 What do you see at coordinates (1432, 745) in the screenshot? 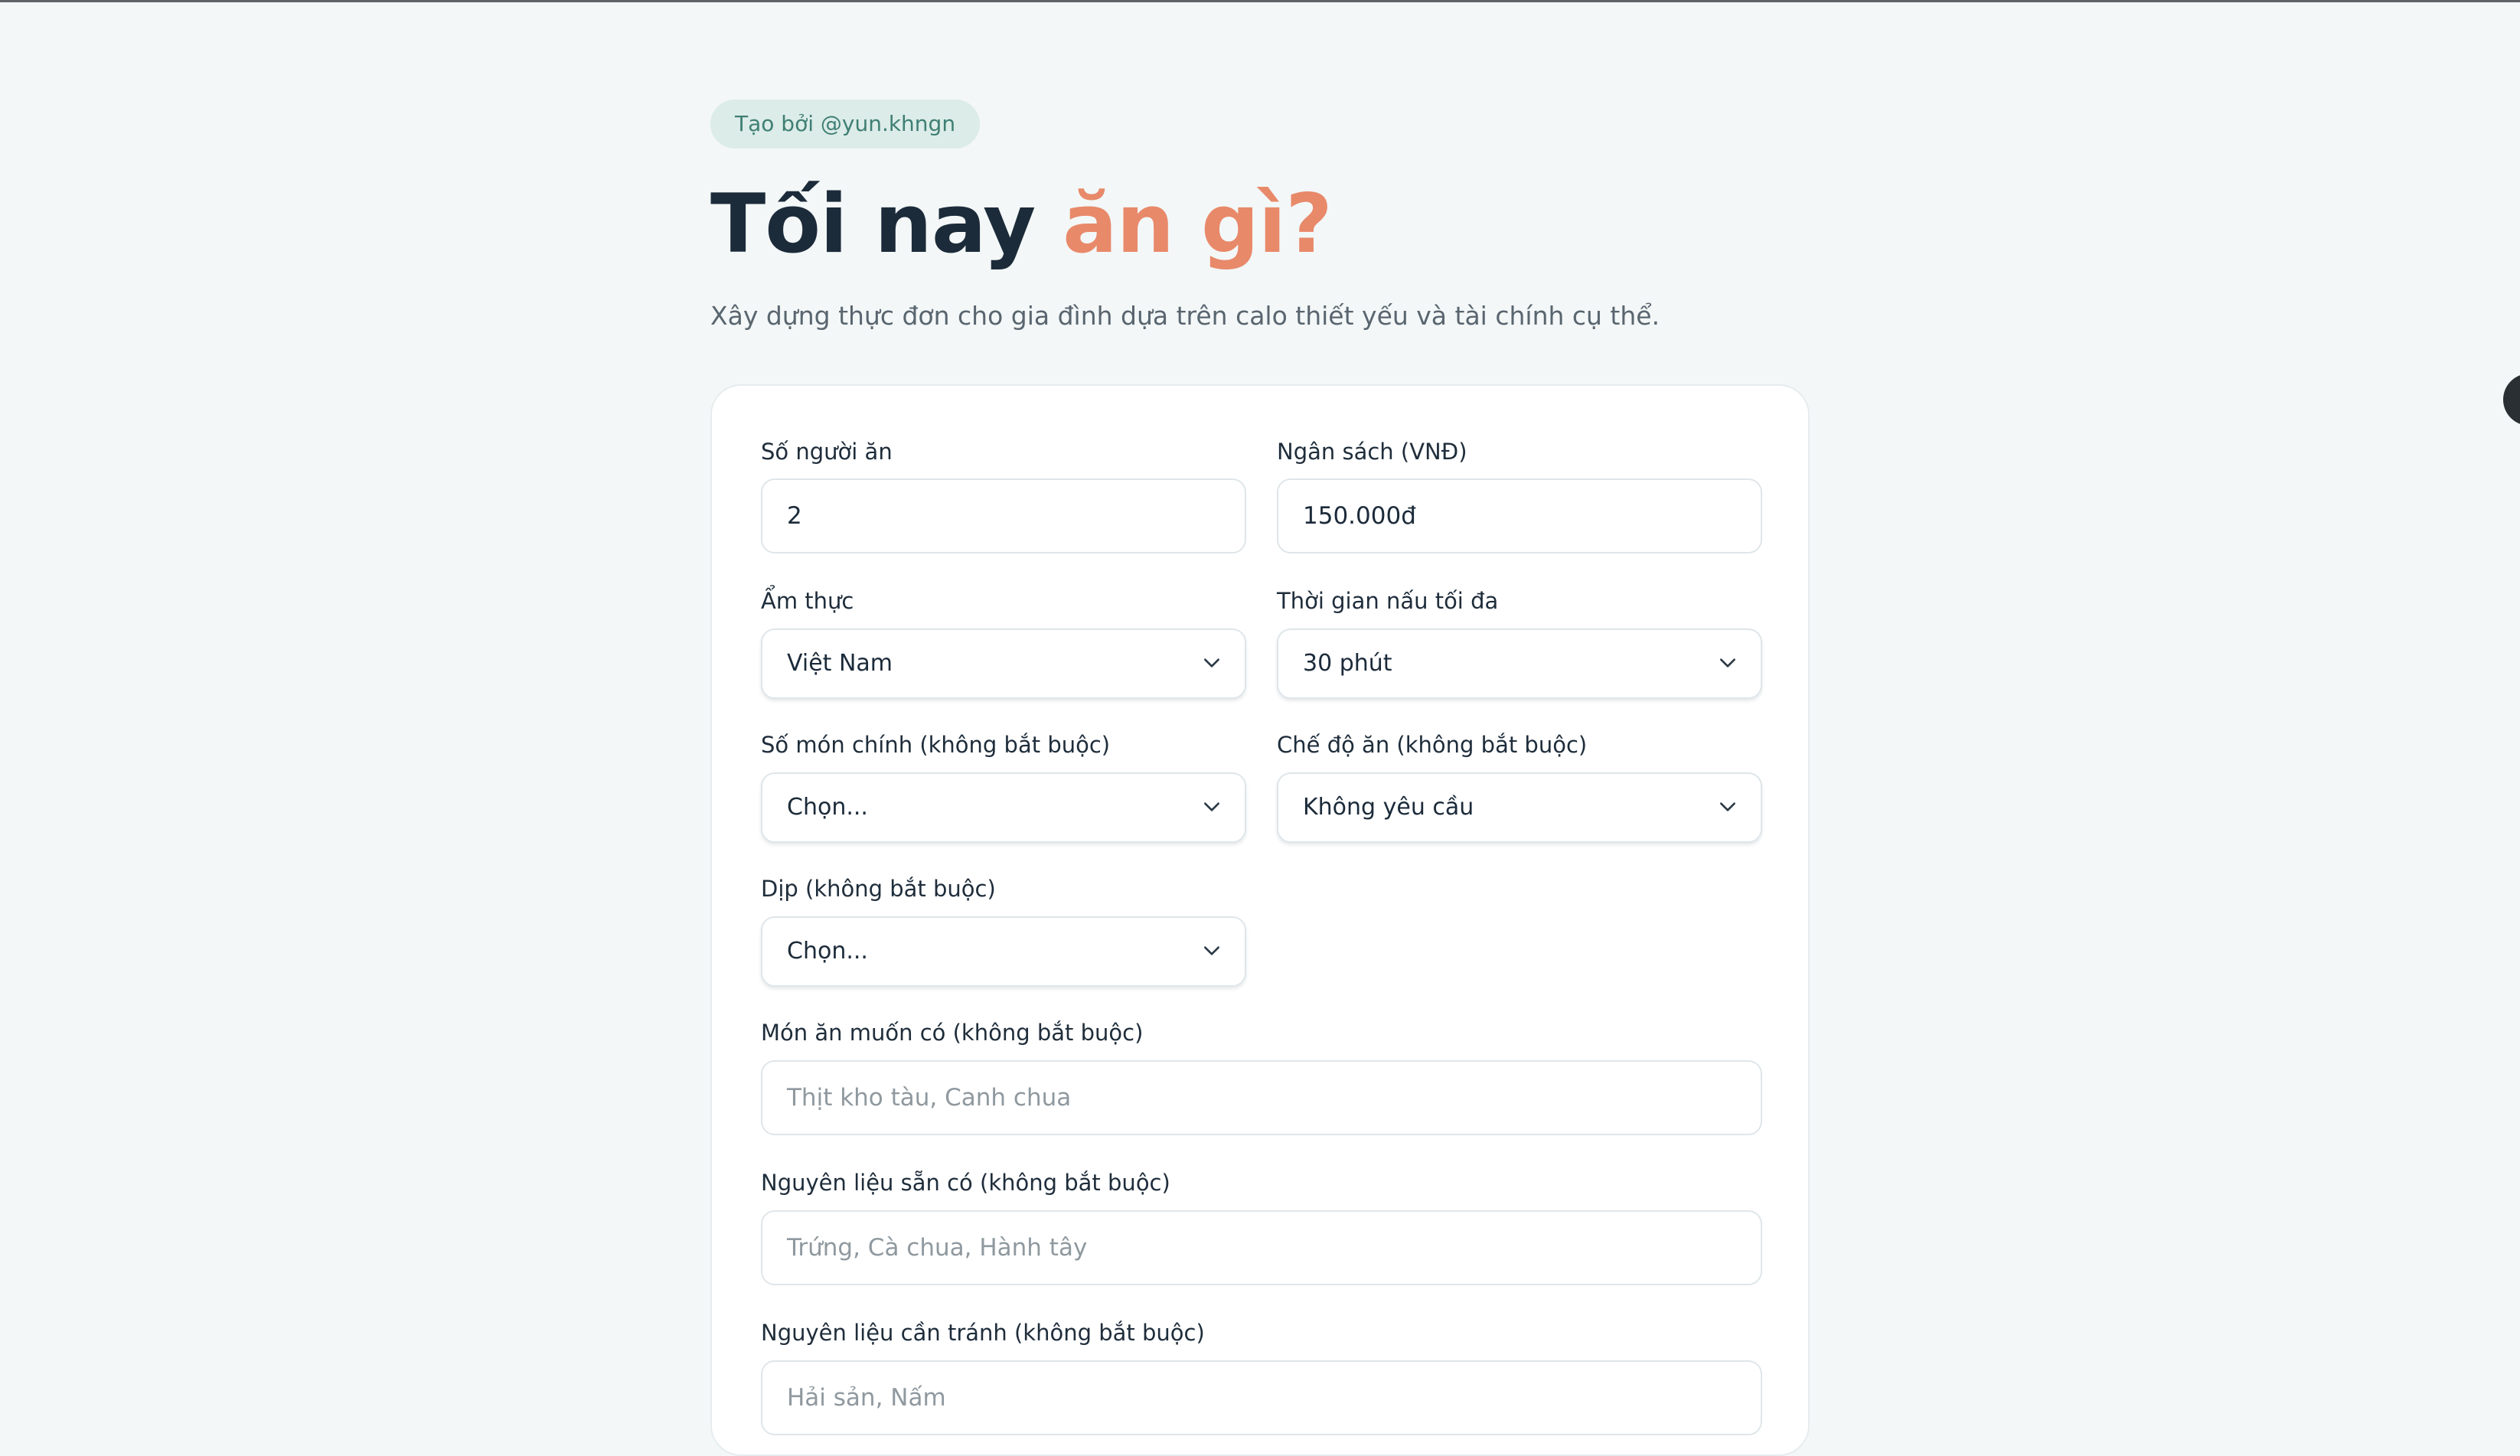
I see `diet-label: Chế độ ăn (không bắt buộc)` at bounding box center [1432, 745].